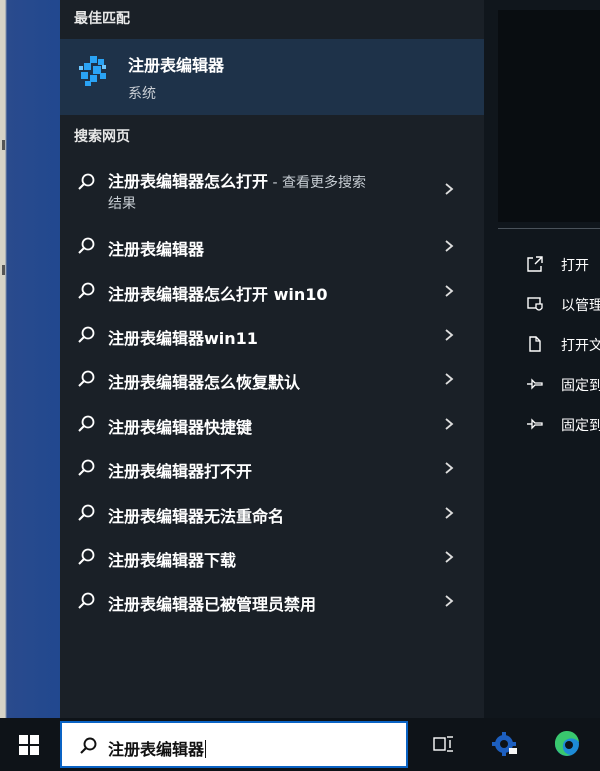 This screenshot has width=600, height=771. Describe the element at coordinates (549, 385) in the screenshot. I see `action-pin-to-start: 固定到` at that location.